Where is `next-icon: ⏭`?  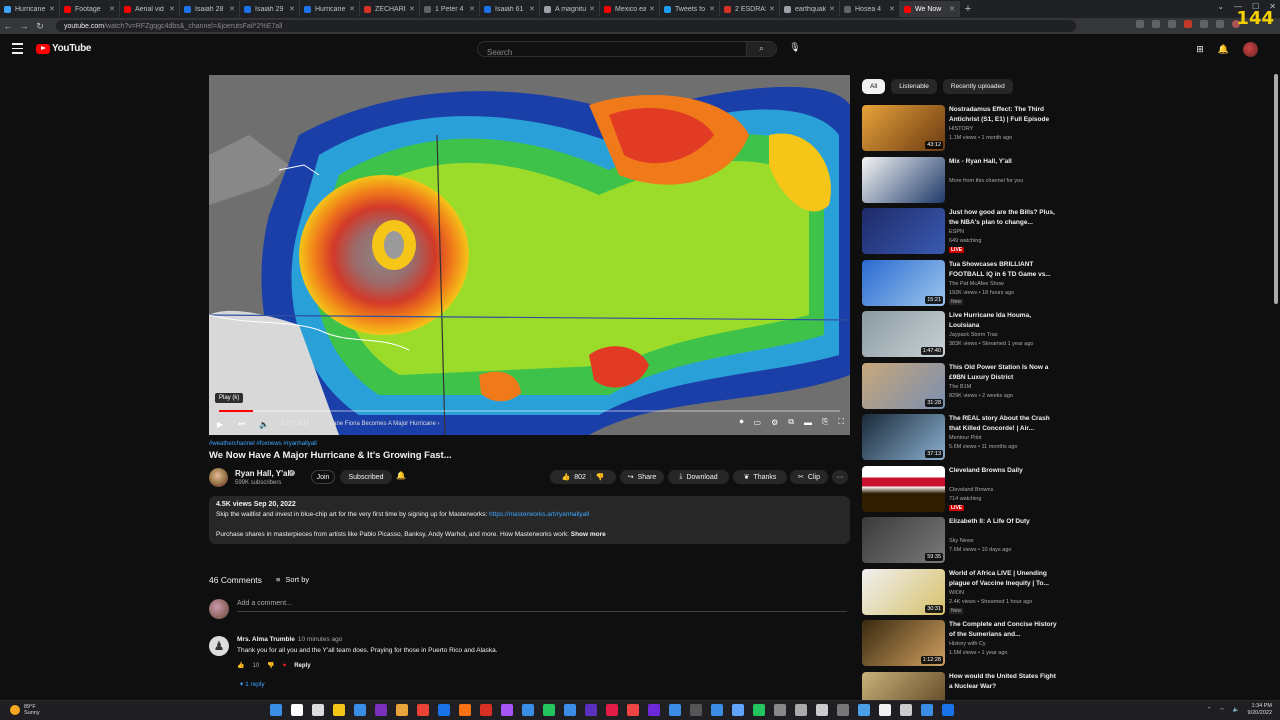 next-icon: ⏭ is located at coordinates (242, 424).